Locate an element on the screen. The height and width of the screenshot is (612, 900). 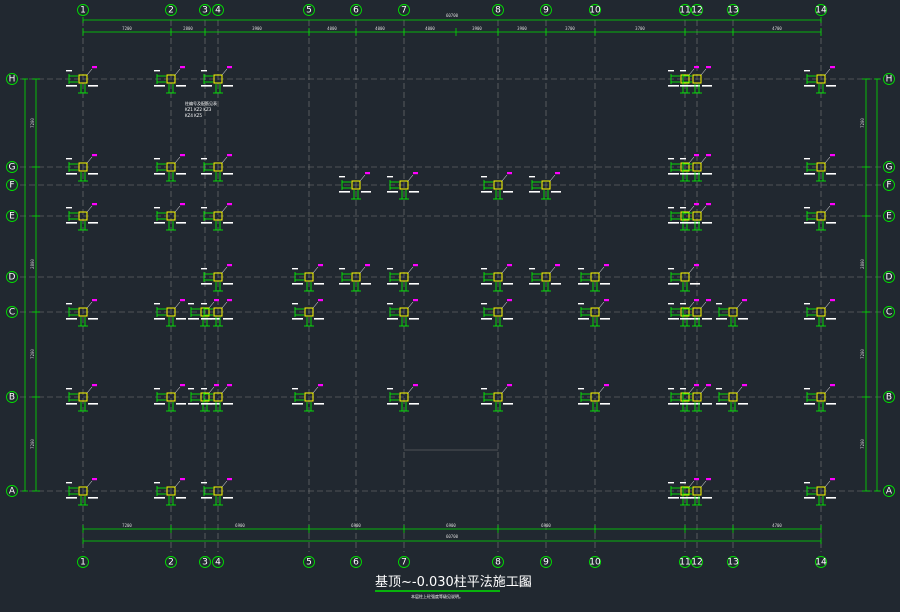
axis-label: 5 is located at coordinates (309, 11).